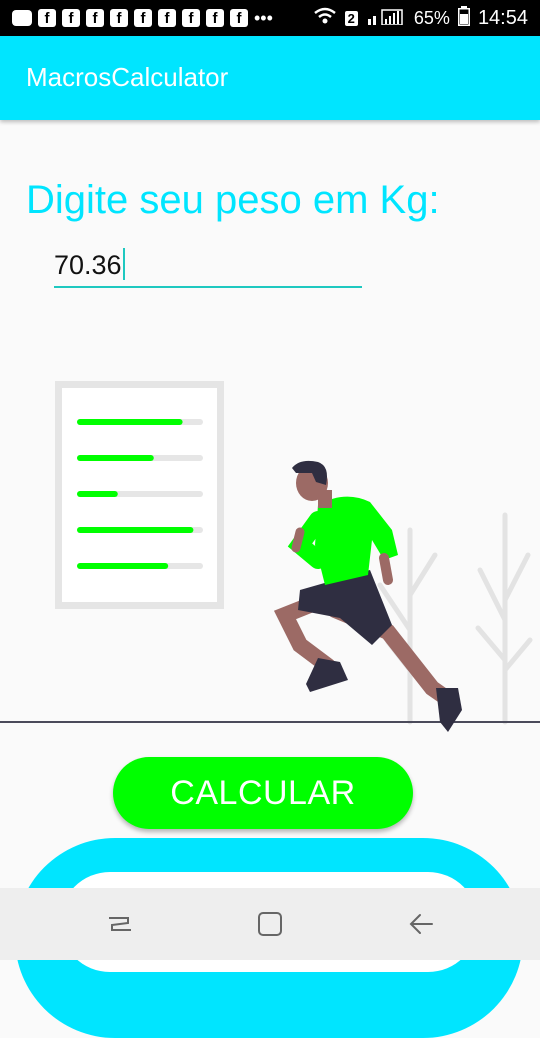 The image size is (540, 1038). I want to click on weight-input: 70.36, so click(208, 264).